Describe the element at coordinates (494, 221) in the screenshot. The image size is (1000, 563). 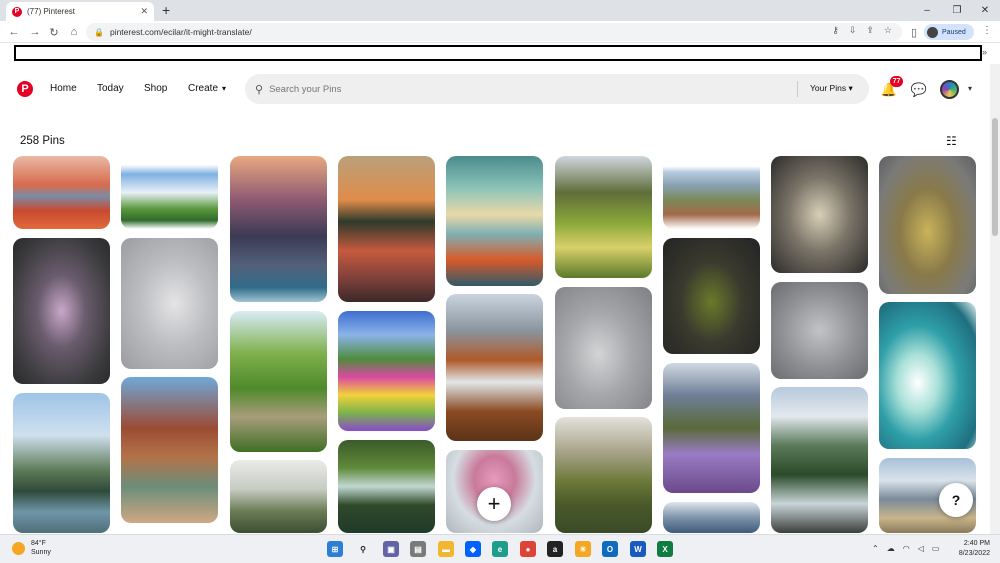
I see `pin-teal-storm-clouds` at that location.